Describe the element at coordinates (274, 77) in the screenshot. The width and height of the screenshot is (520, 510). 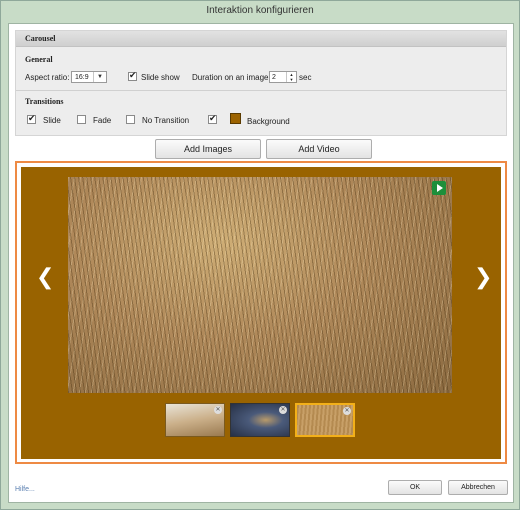
I see `duration-value: 2` at that location.